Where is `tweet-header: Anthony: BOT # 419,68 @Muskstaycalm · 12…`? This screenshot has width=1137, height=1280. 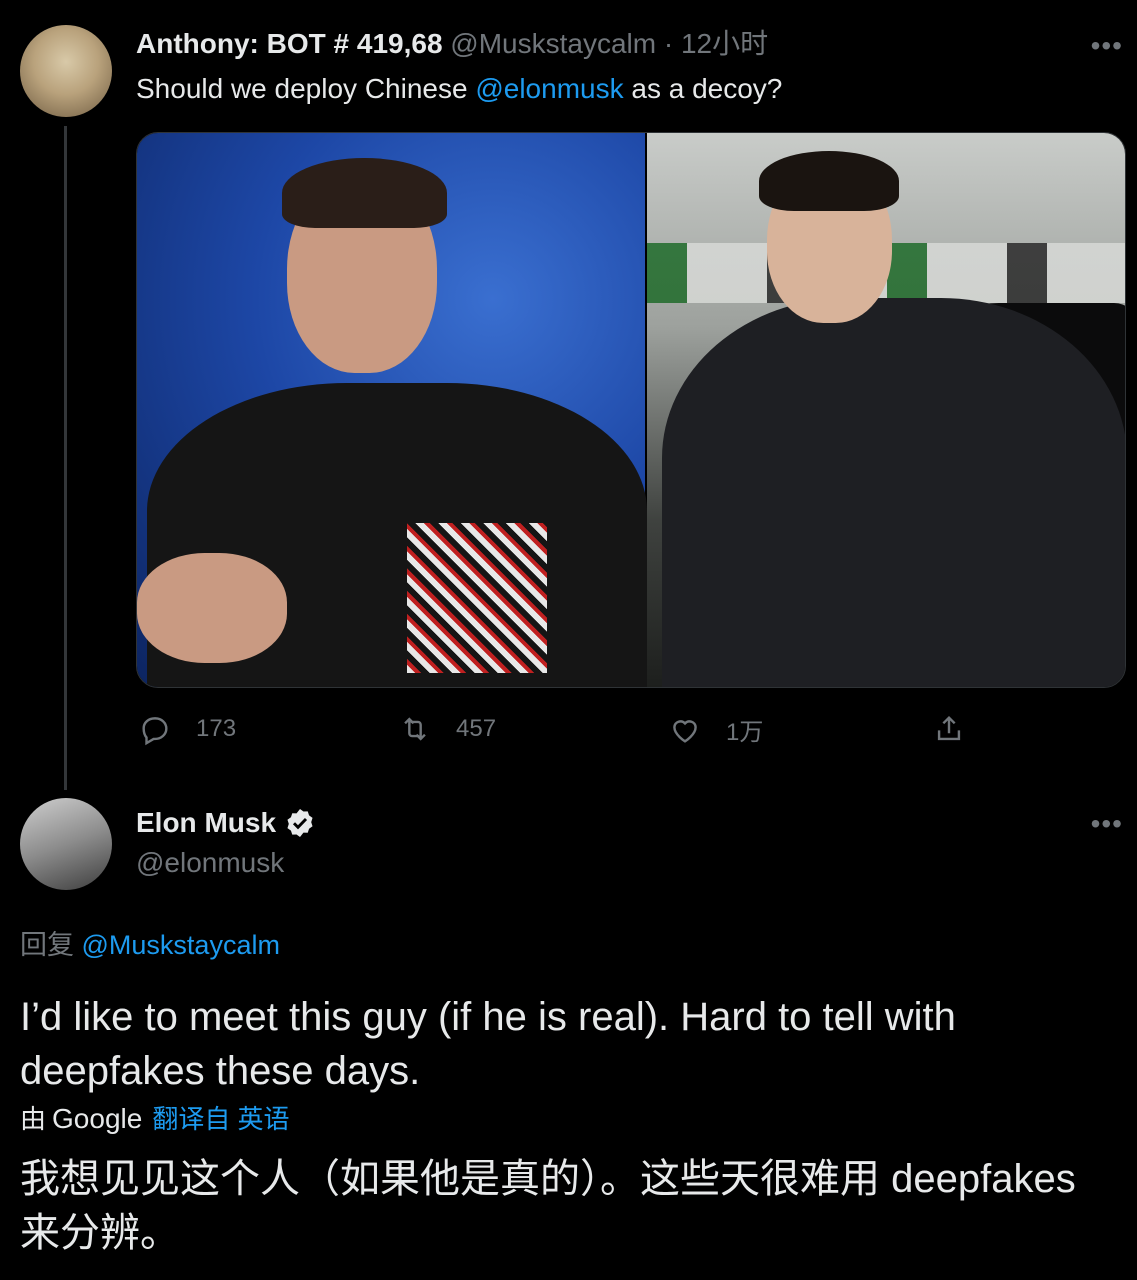
tweet-header: Anthony: BOT # 419,68 @Muskstaycalm · 12… is located at coordinates (452, 44).